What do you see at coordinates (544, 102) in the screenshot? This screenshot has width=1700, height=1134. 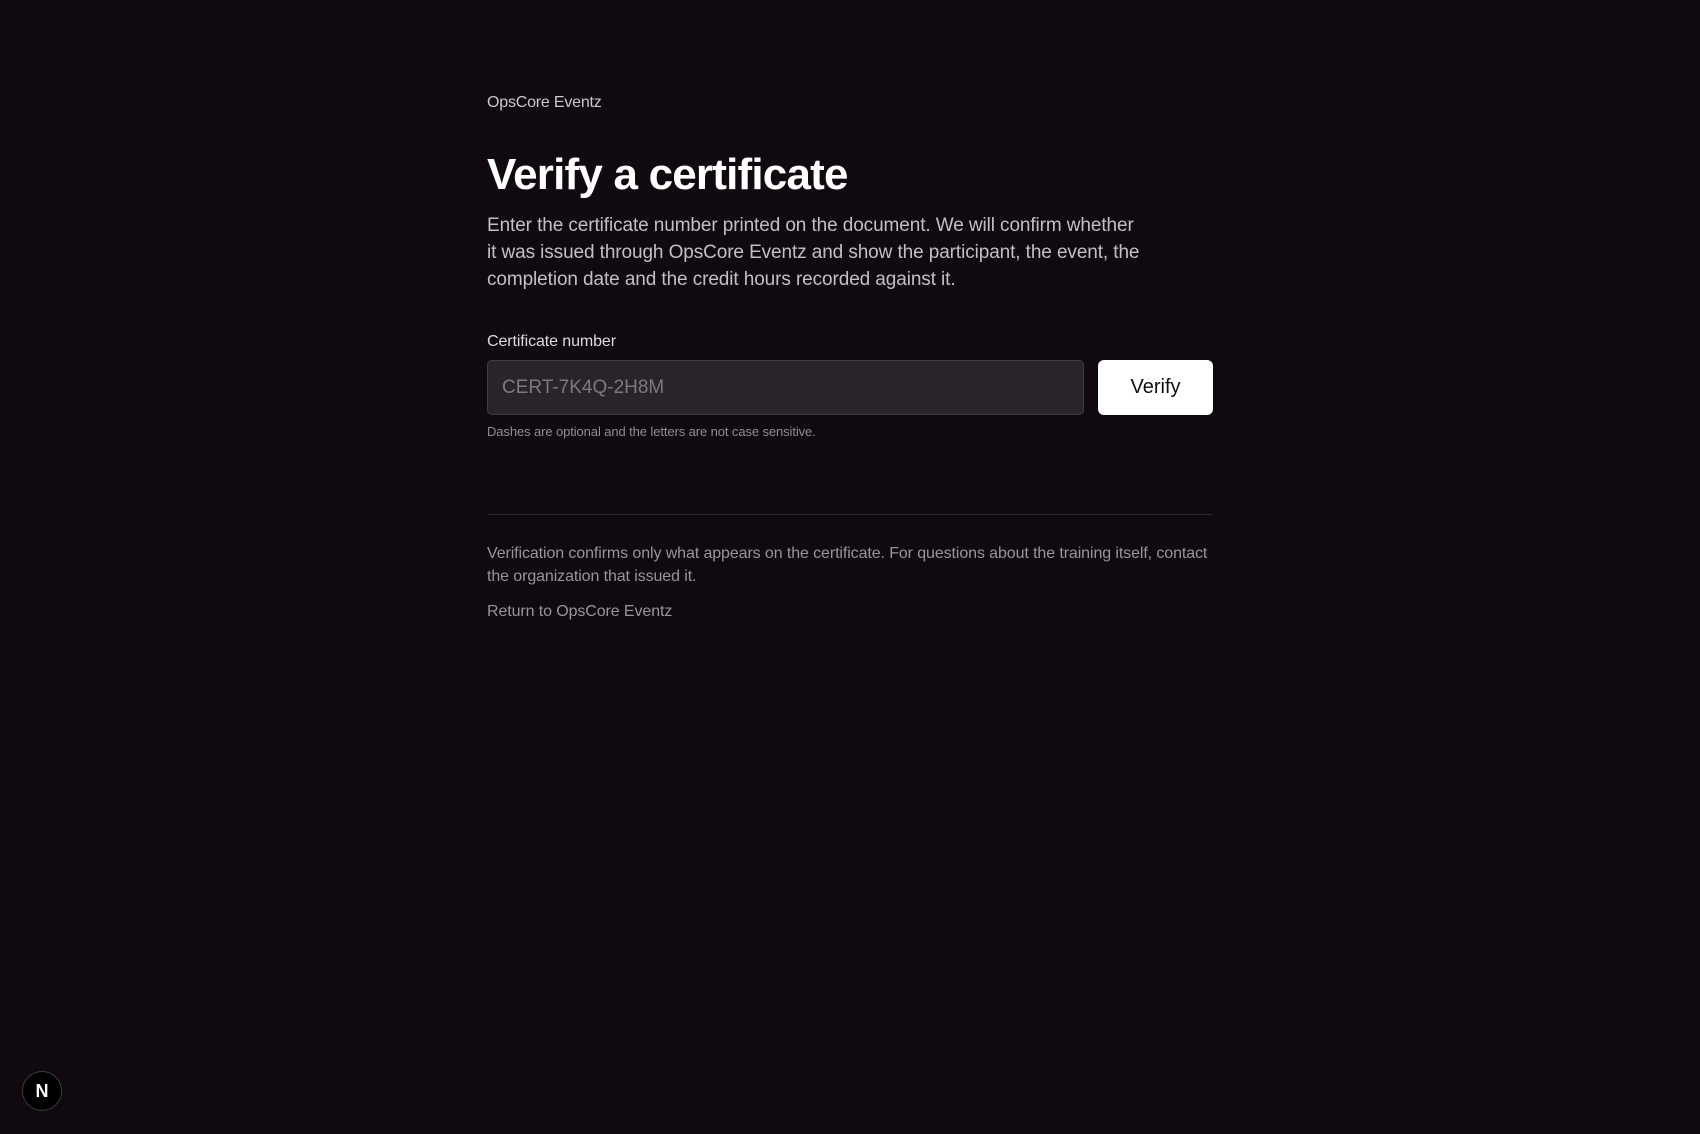 I see `brand-name: OpsCore Eventz` at bounding box center [544, 102].